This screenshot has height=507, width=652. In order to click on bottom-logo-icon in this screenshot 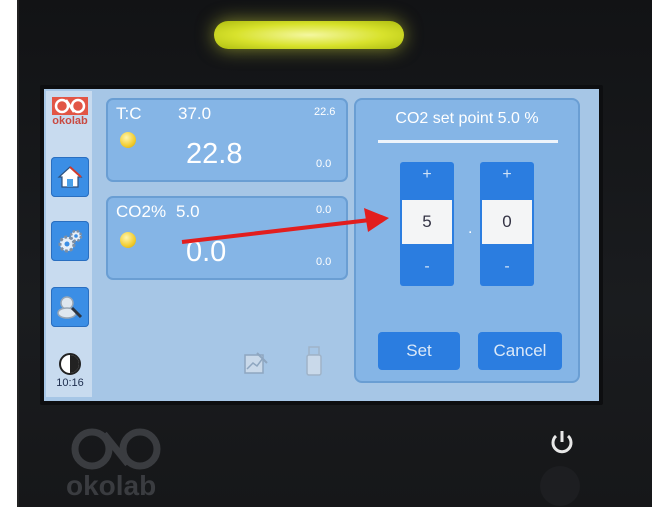, I will do `click(116, 449)`.